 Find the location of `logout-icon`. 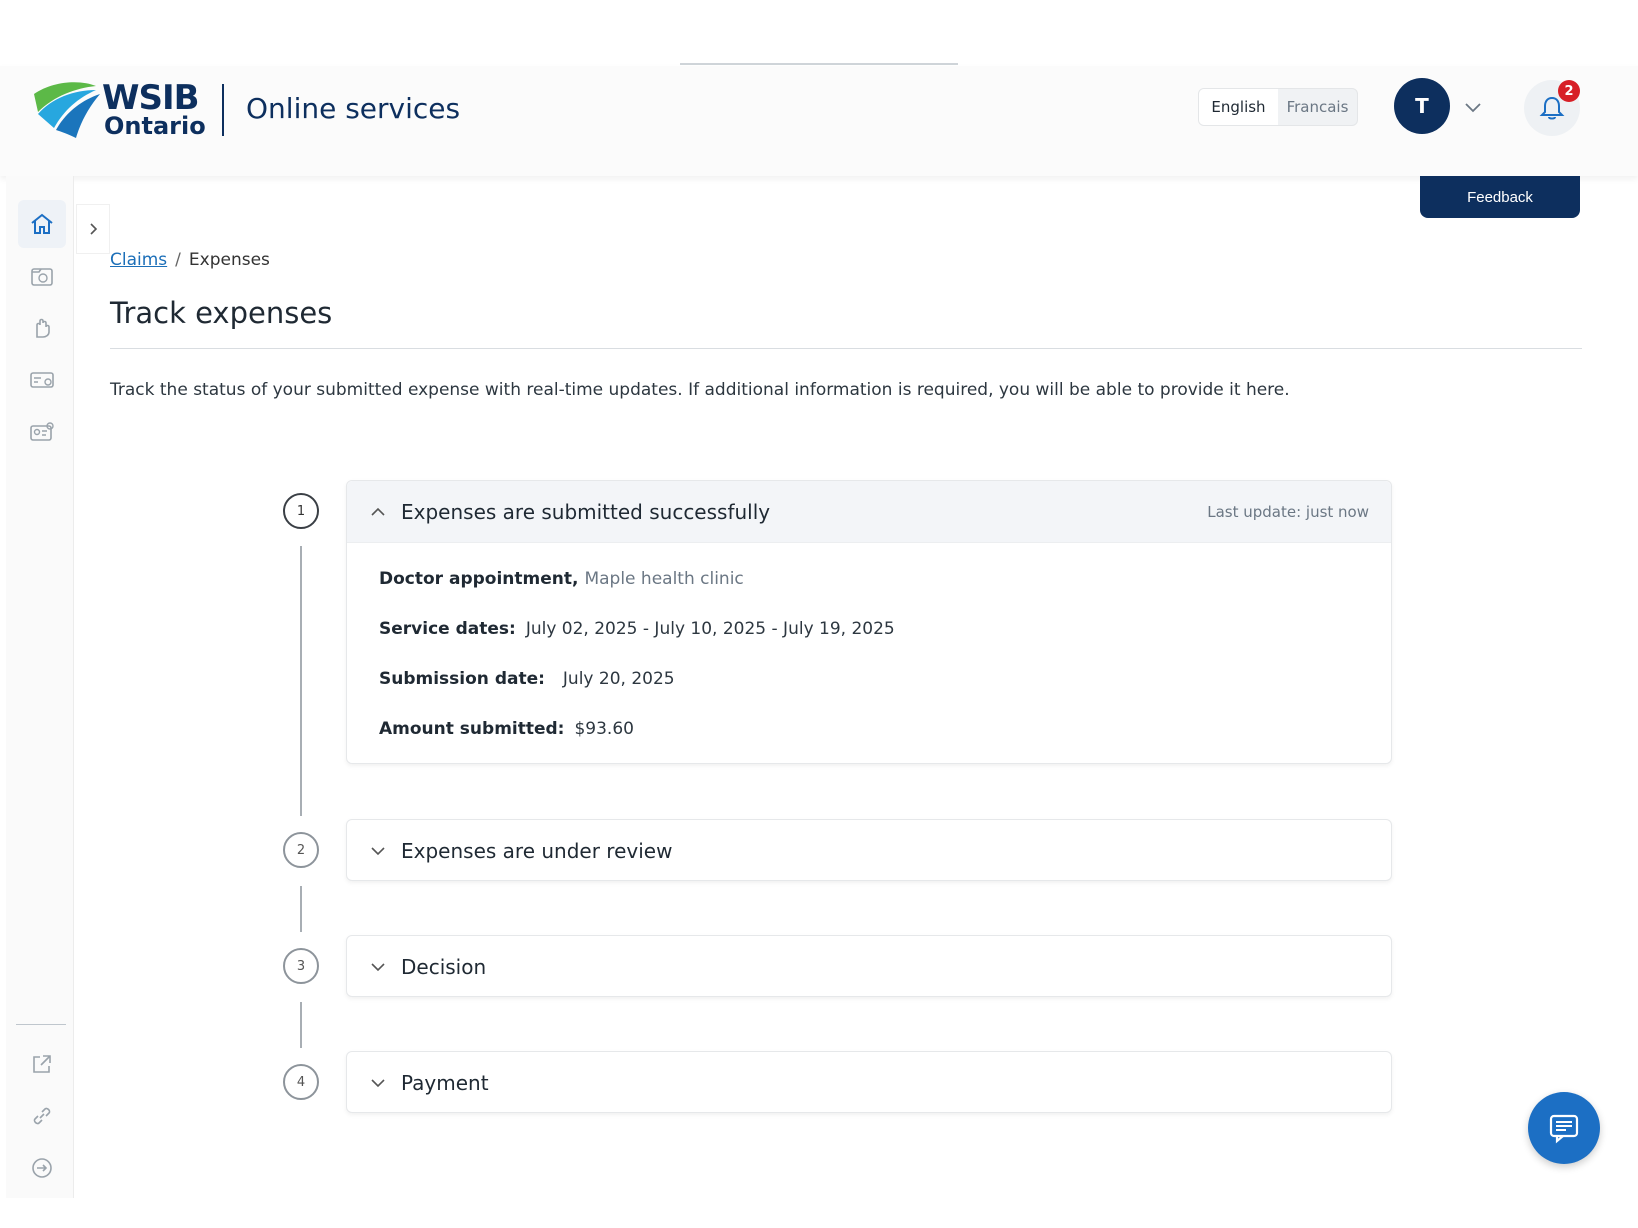

logout-icon is located at coordinates (42, 1168).